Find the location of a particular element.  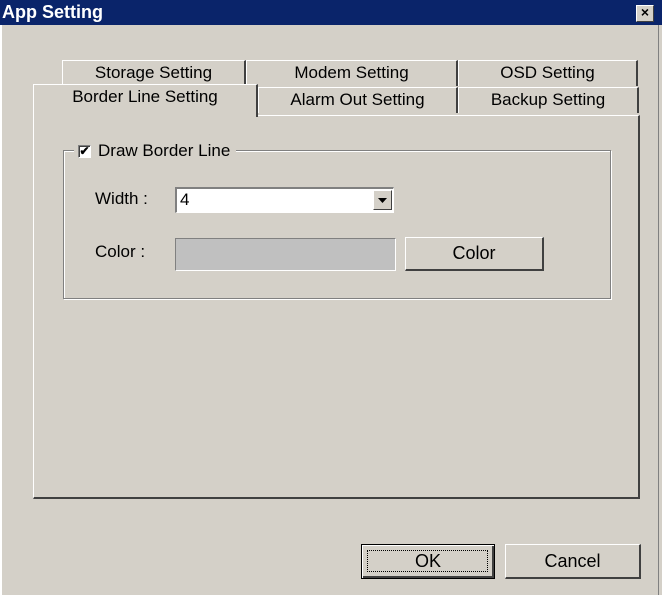

cancel-button: Cancel is located at coordinates (573, 561).